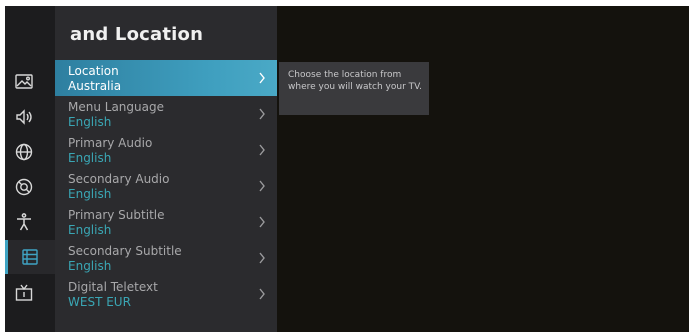 This screenshot has width=692, height=334. I want to click on menu-item-label: Menu Language, so click(116, 107).